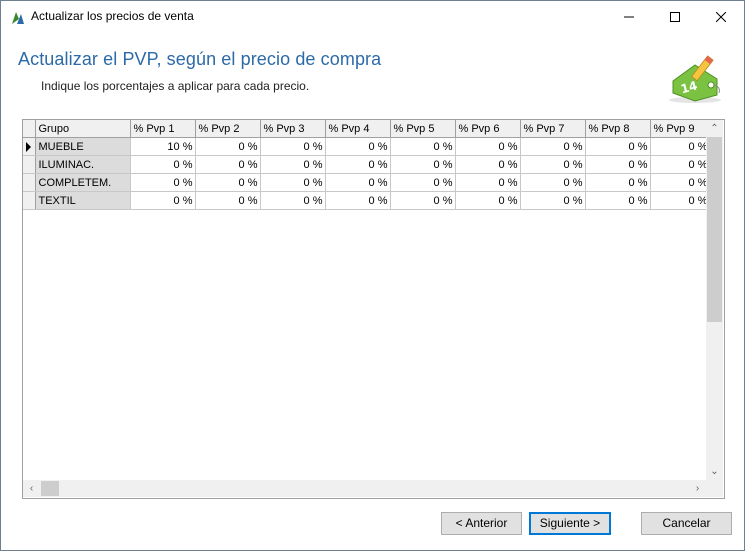 This screenshot has height=551, width=745. I want to click on vertical-scroll-thumb, so click(714, 229).